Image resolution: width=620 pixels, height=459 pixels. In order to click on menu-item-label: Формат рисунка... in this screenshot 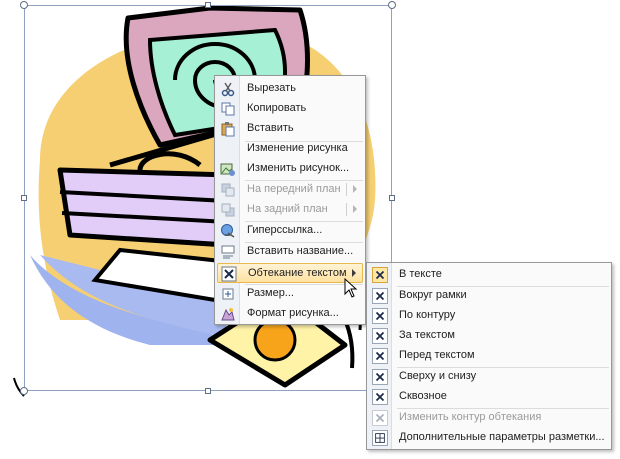, I will do `click(293, 313)`.